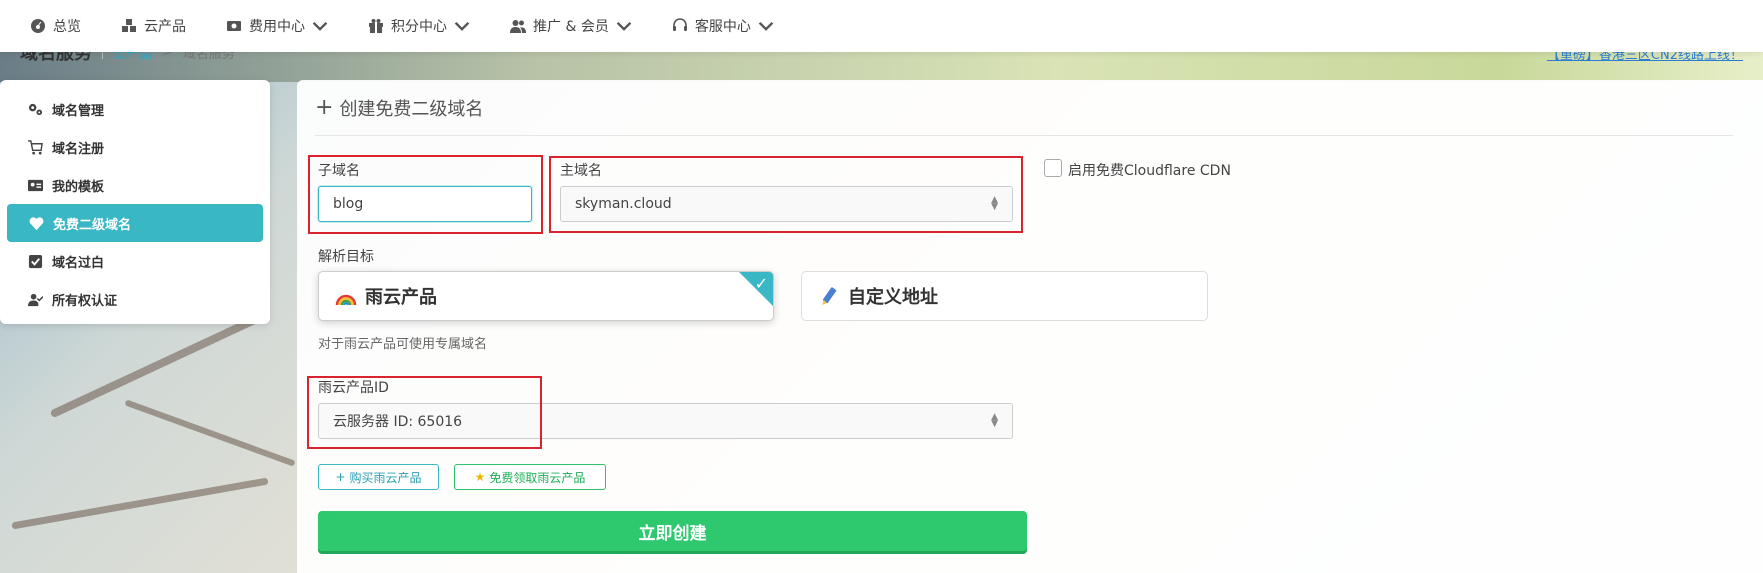  I want to click on free-product-label: 免费领取雨云产品, so click(537, 477).